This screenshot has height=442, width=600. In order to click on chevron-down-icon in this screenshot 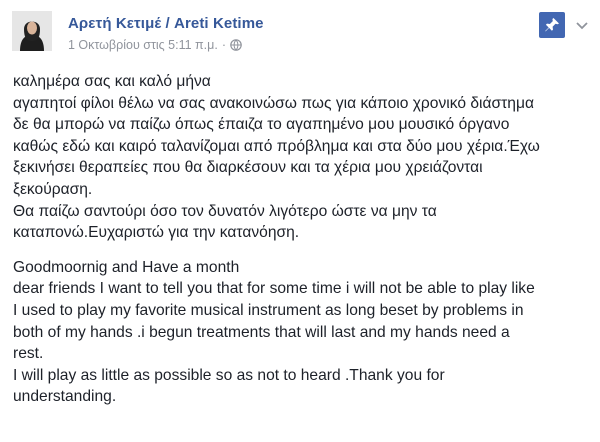, I will do `click(582, 26)`.